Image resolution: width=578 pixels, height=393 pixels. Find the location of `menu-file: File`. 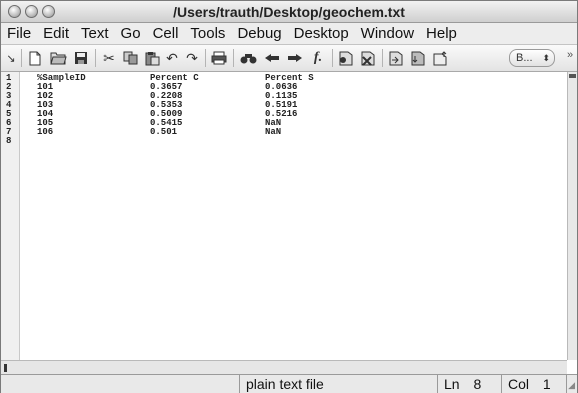

menu-file: File is located at coordinates (19, 33).